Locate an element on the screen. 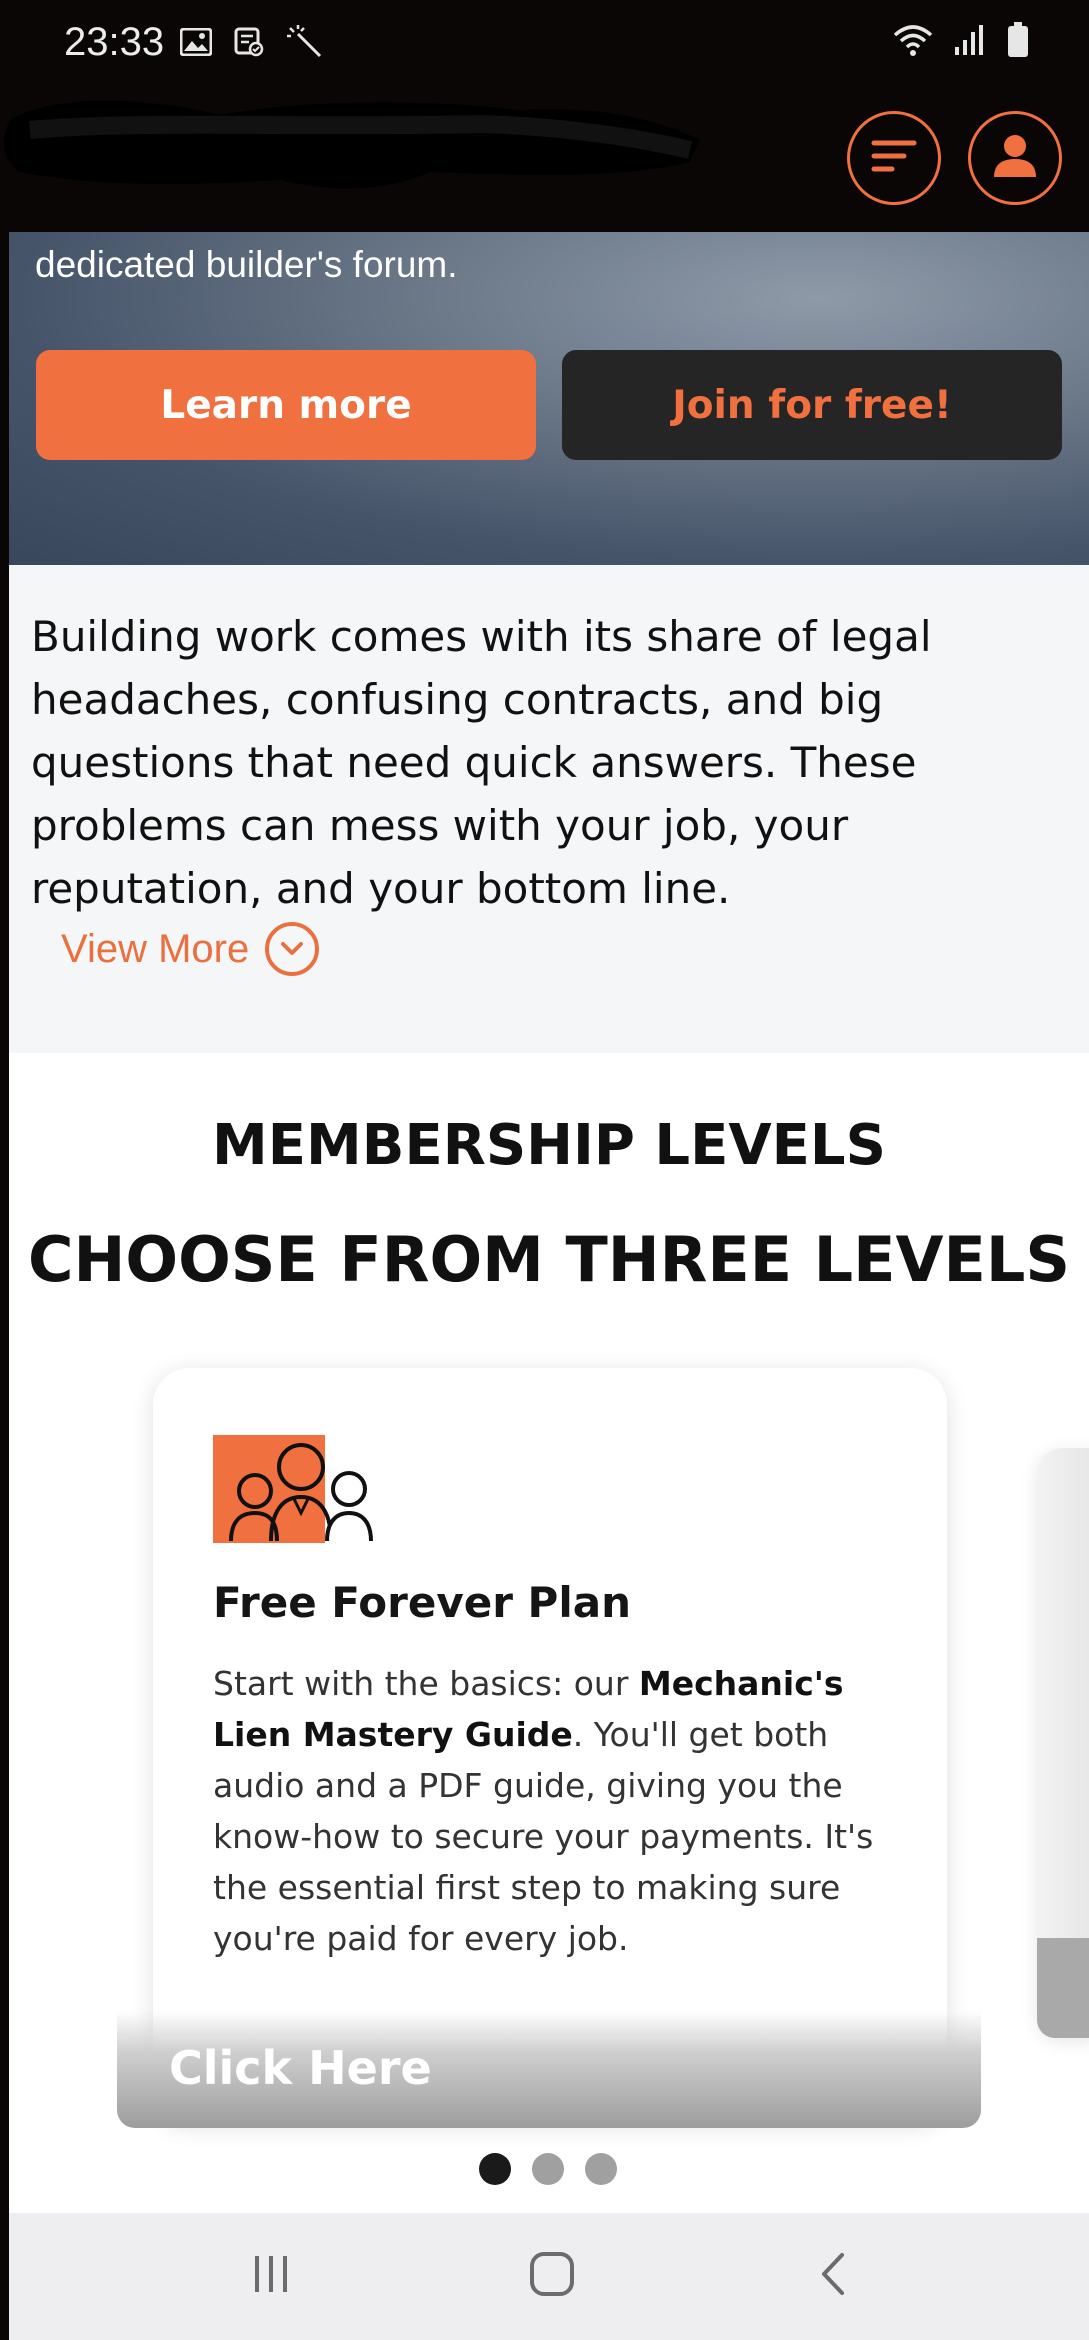  wifi-icon is located at coordinates (913, 42).